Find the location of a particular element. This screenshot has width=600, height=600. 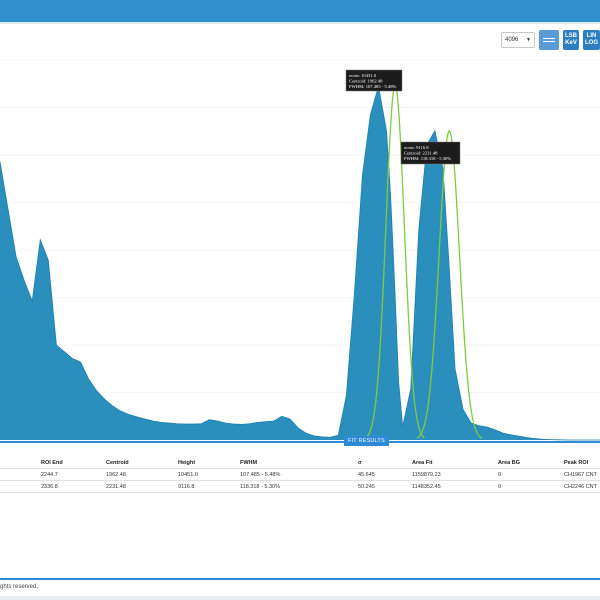

channels-select: 4096 ▼ is located at coordinates (518, 40).